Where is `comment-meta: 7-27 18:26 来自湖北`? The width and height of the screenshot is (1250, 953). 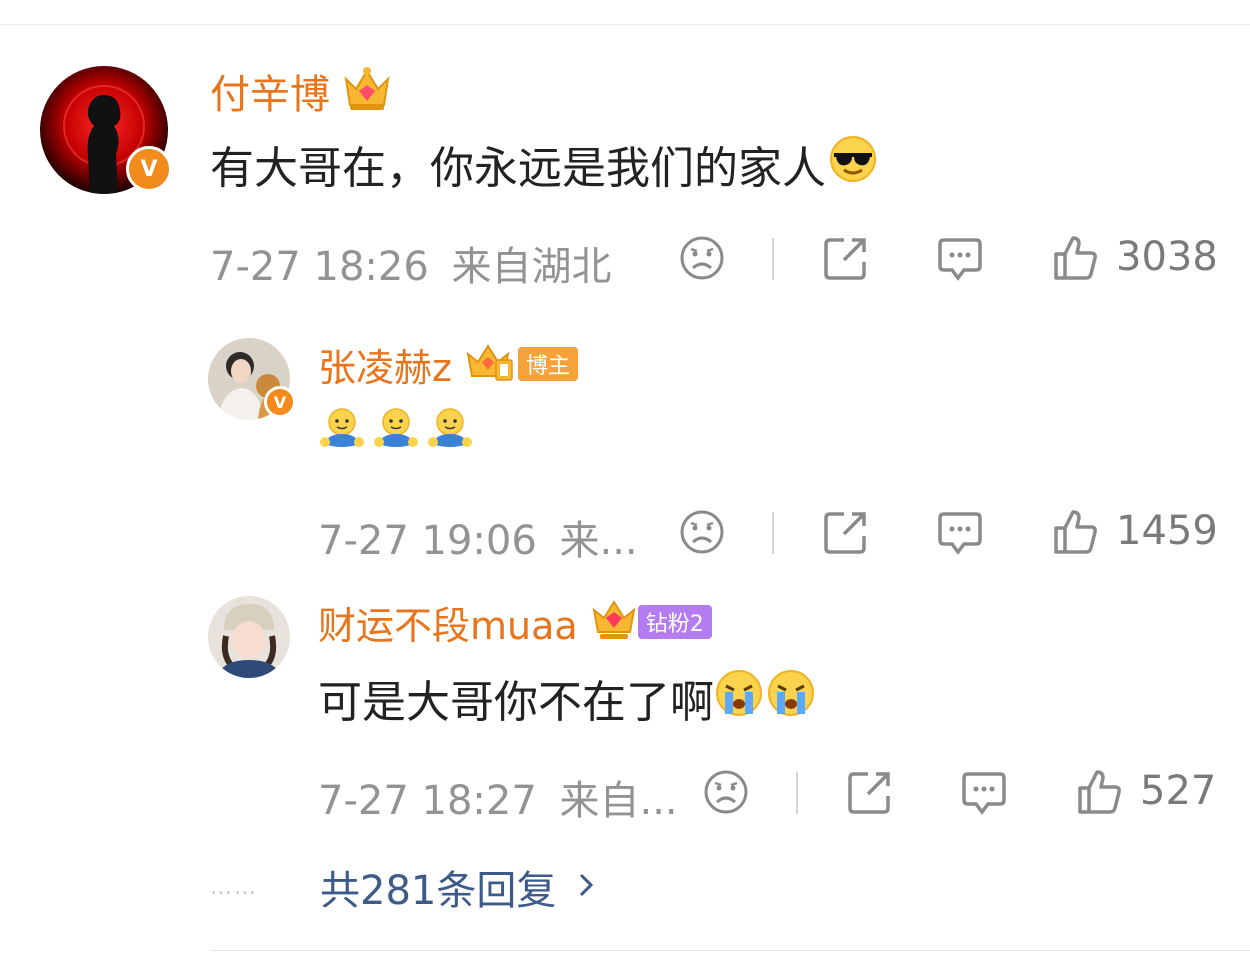
comment-meta: 7-27 18:26 来自湖北 is located at coordinates (411, 263).